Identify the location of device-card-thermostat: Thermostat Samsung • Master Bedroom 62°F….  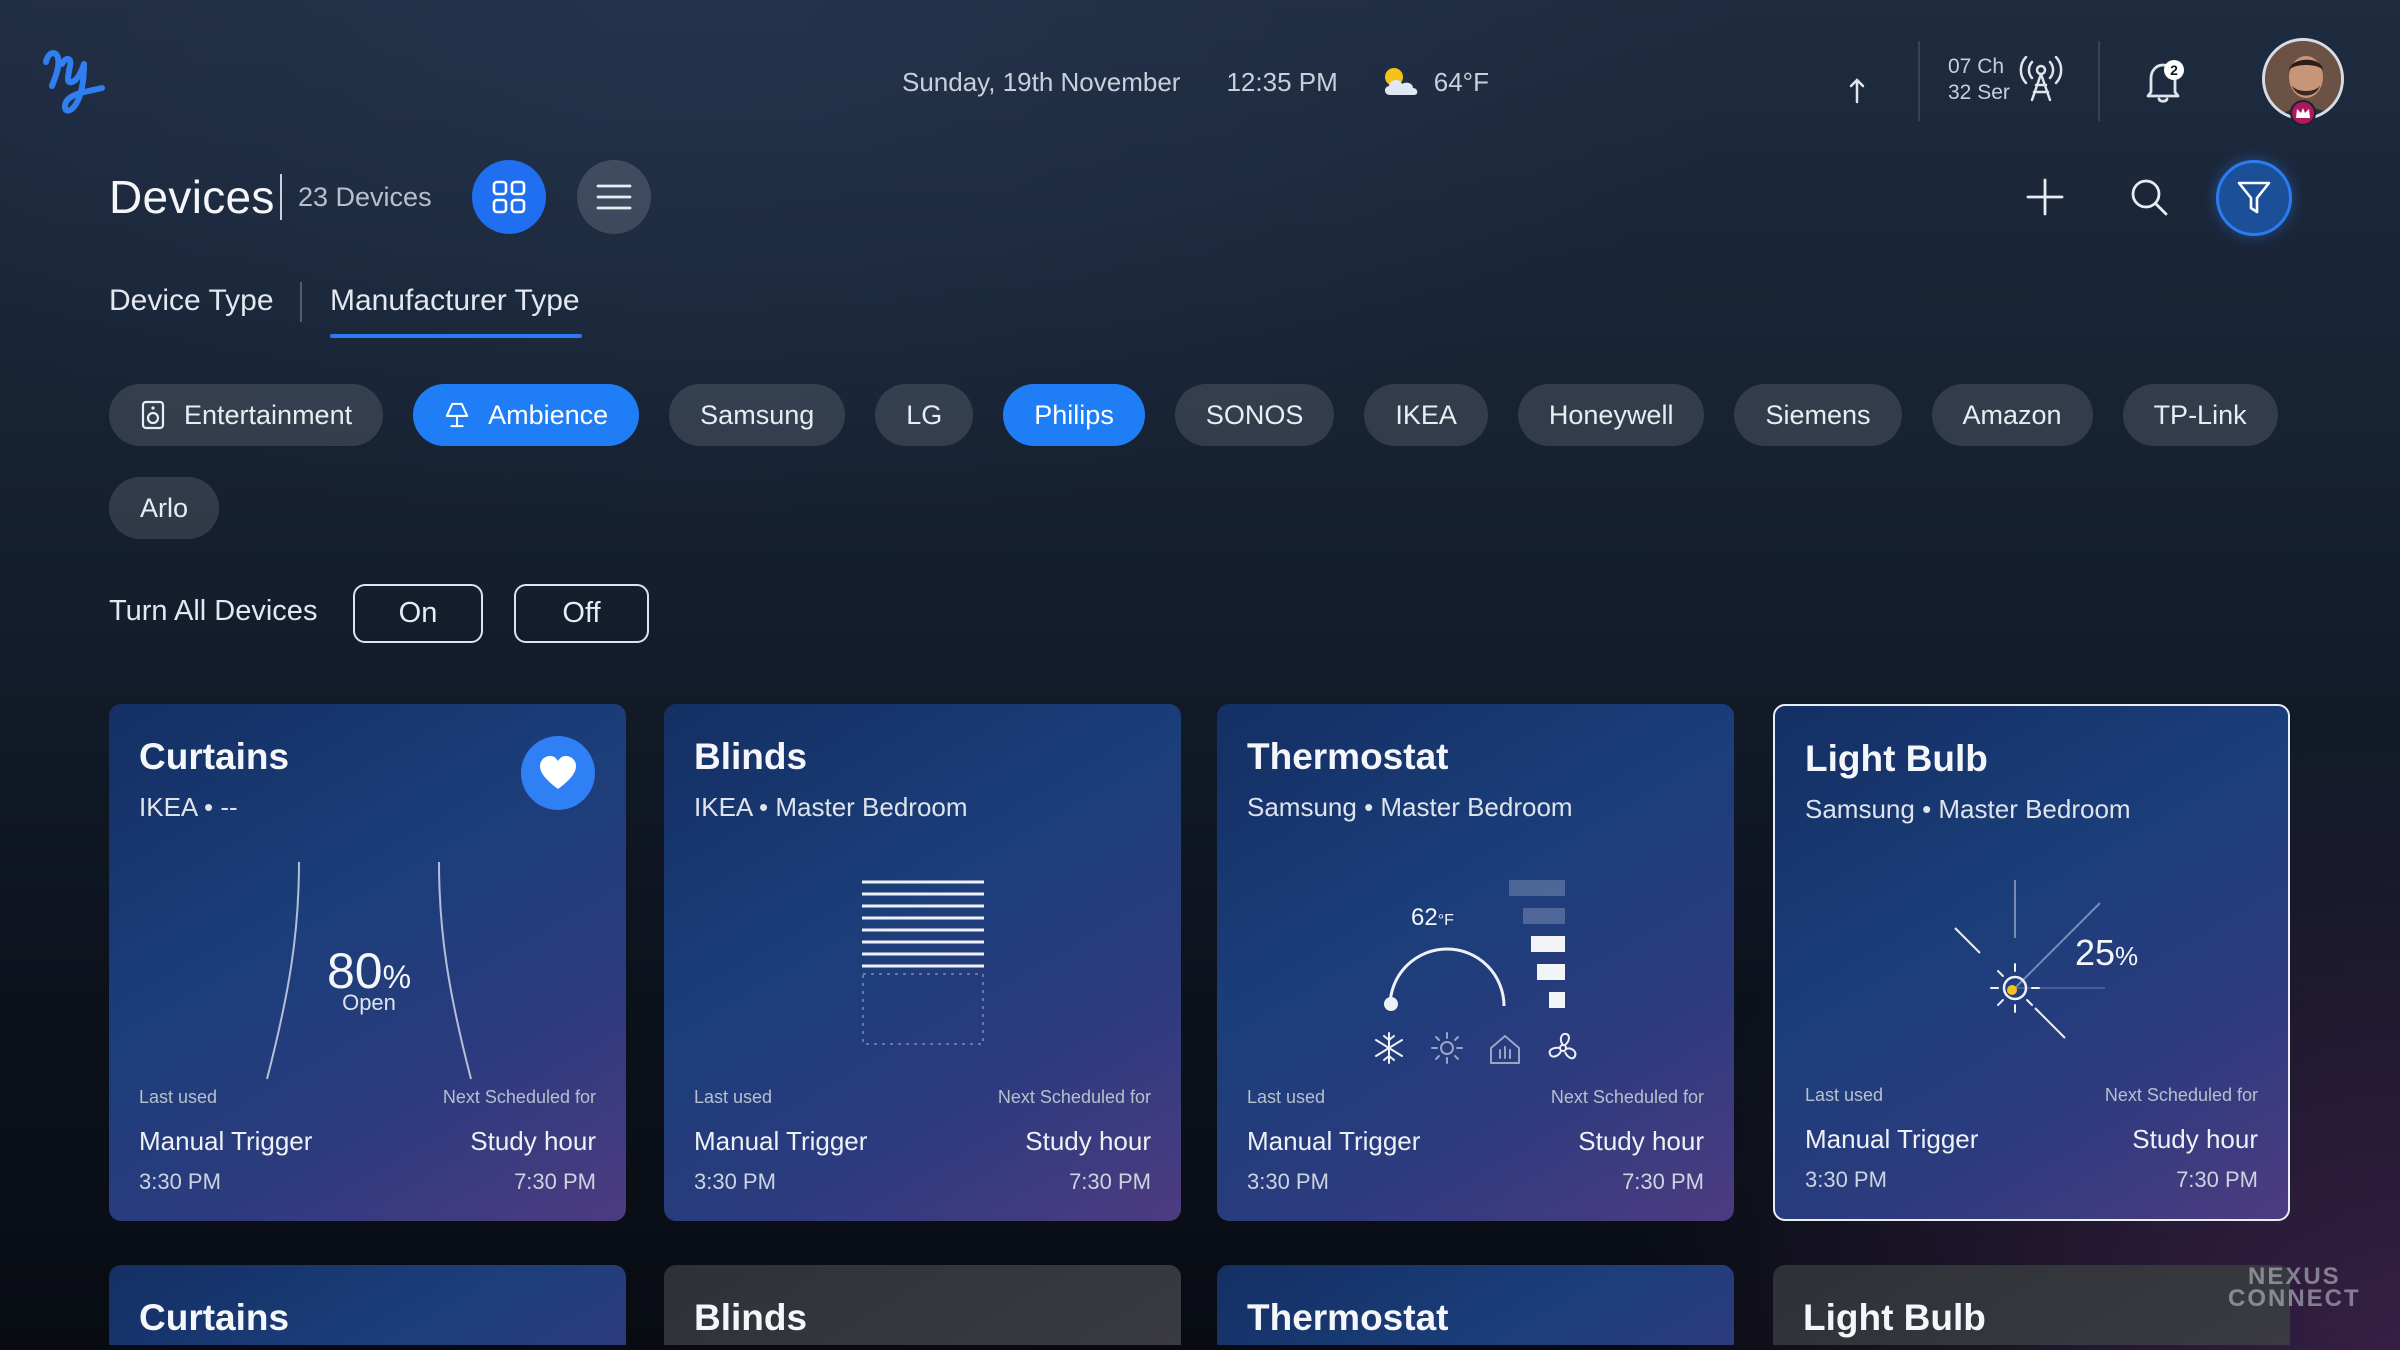
(1475, 962).